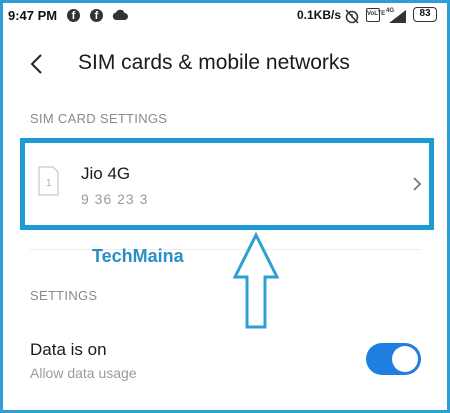 Image resolution: width=450 pixels, height=413 pixels. What do you see at coordinates (33, 15) in the screenshot?
I see `status-time: 9:47 PM` at bounding box center [33, 15].